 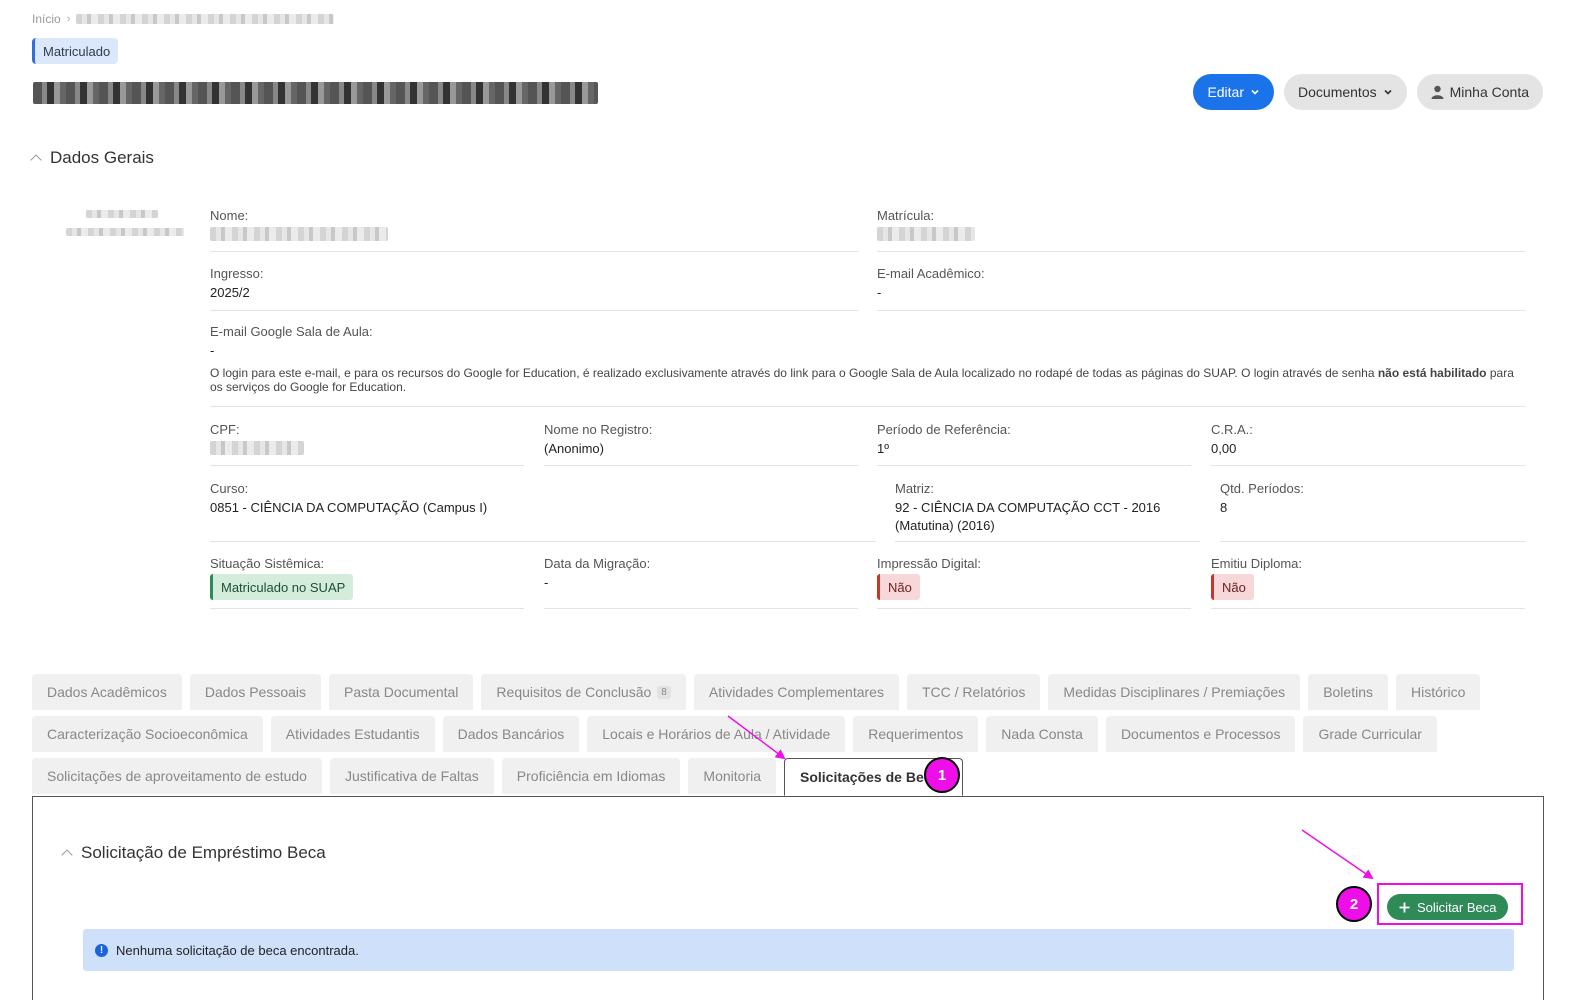 What do you see at coordinates (229, 215) in the screenshot?
I see `field-label: Nome:` at bounding box center [229, 215].